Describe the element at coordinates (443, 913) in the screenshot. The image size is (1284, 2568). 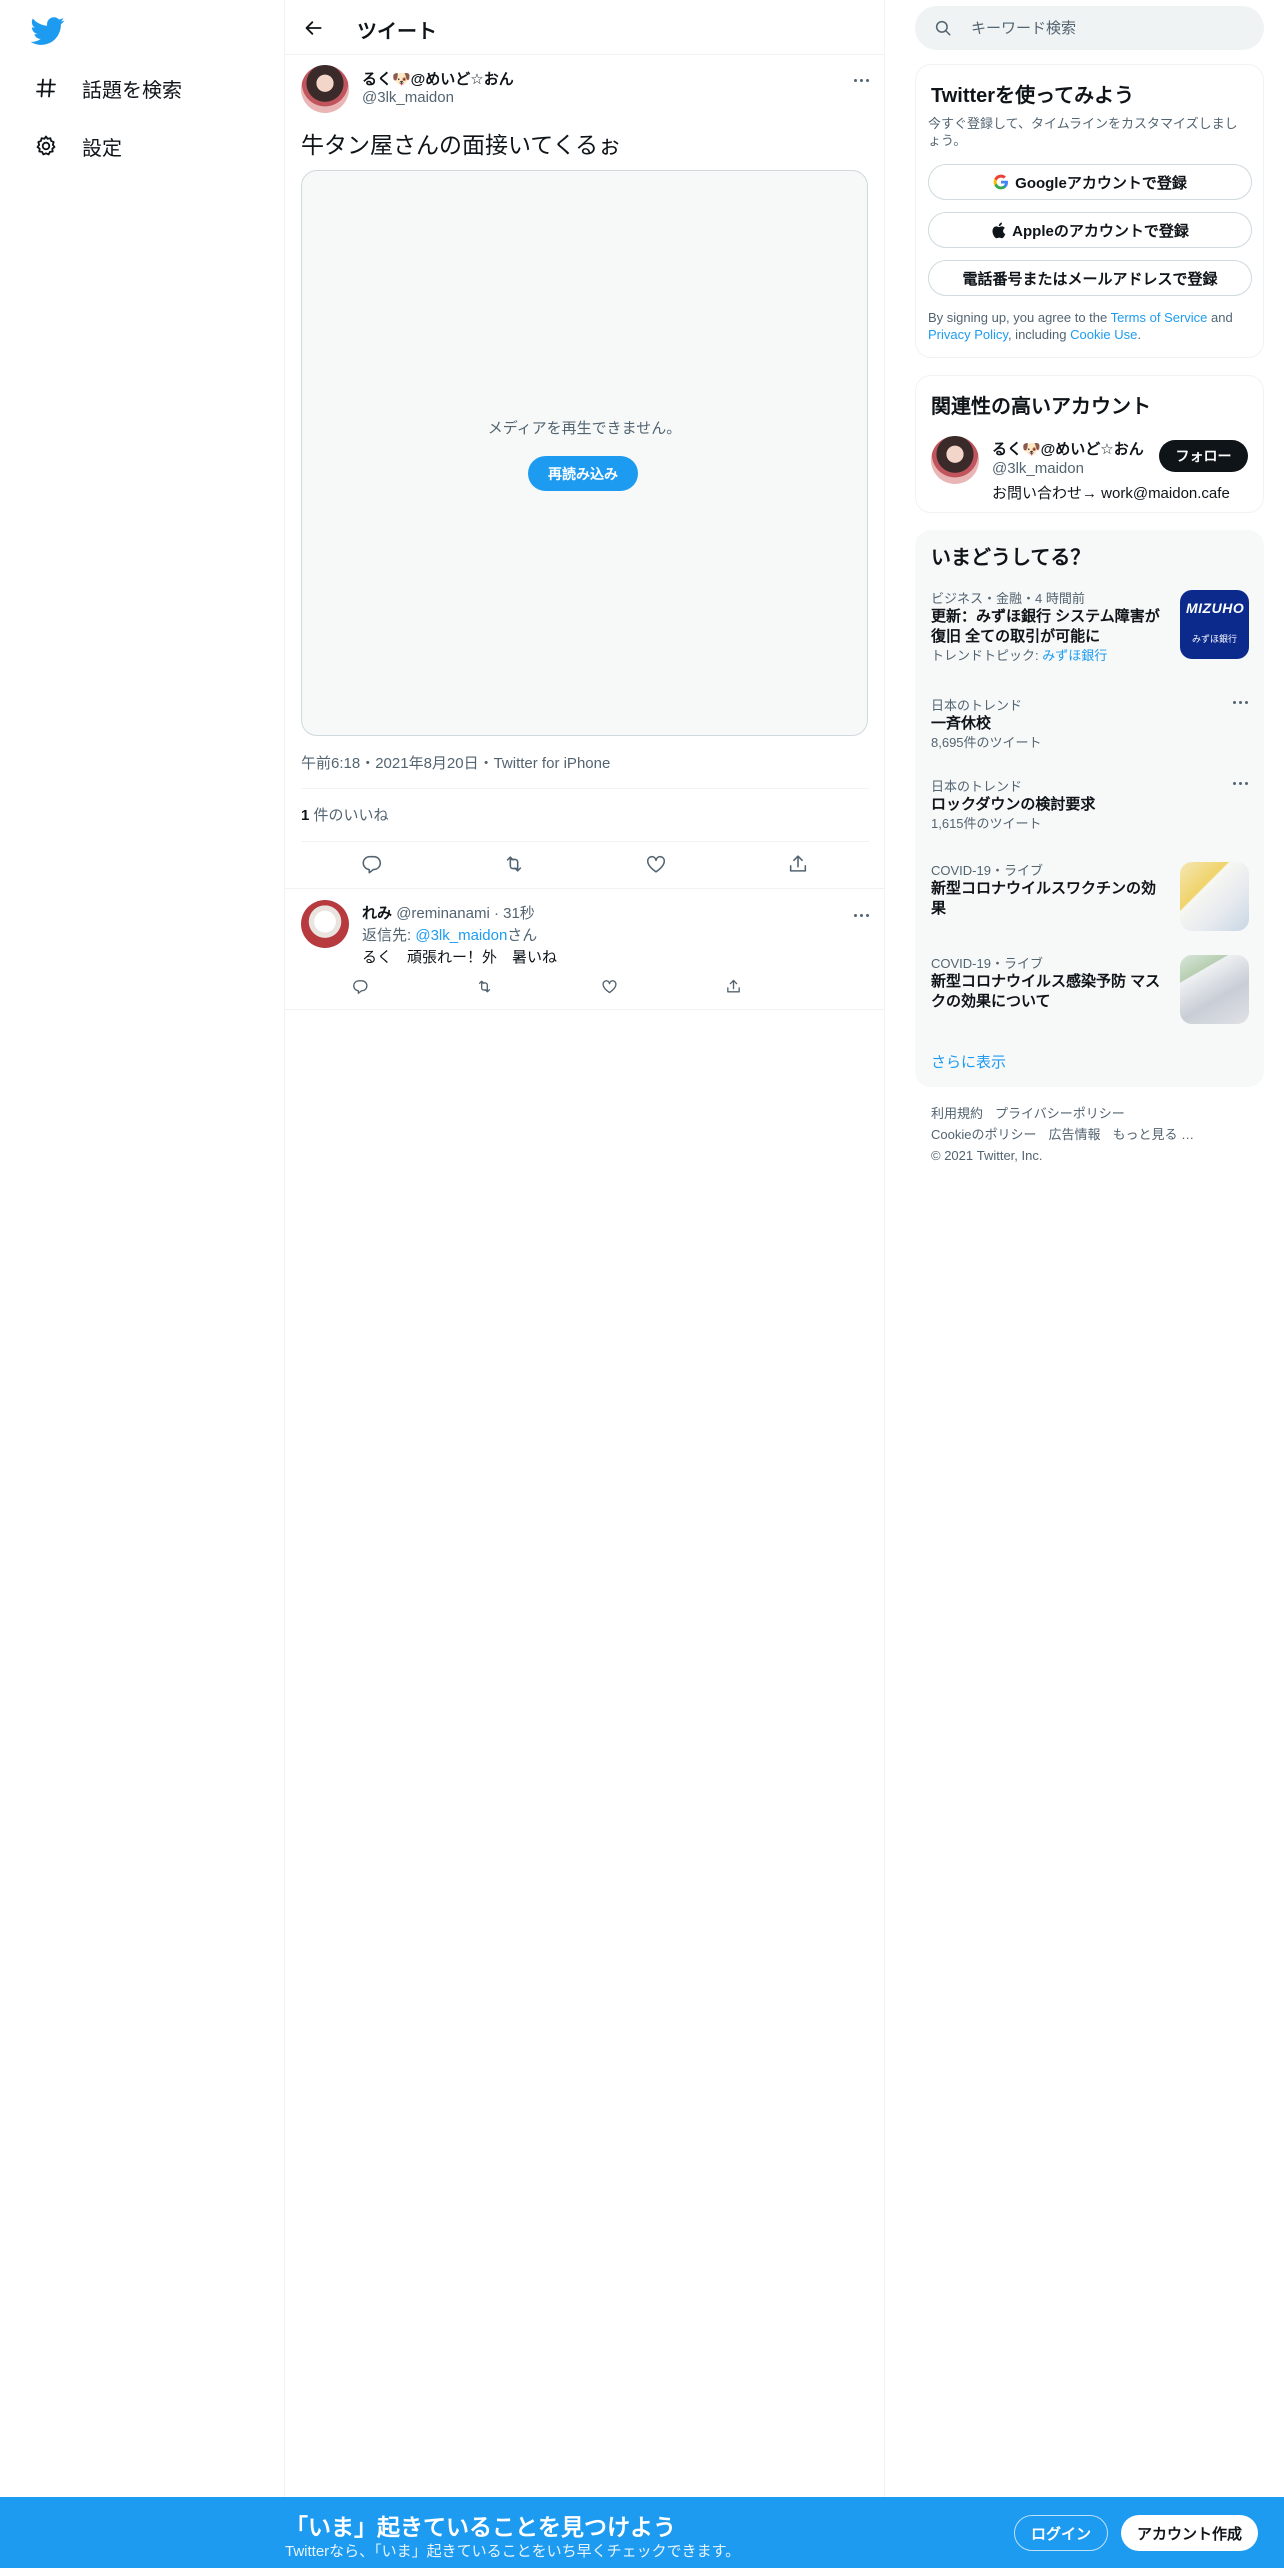
I see `reply-author-handle: @reminanami` at that location.